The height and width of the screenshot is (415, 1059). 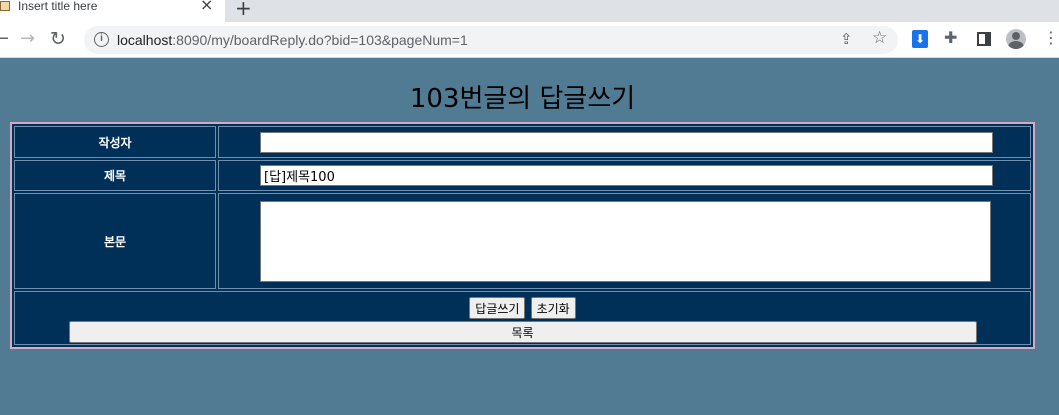 I want to click on back-icon: ←, so click(x=4, y=39).